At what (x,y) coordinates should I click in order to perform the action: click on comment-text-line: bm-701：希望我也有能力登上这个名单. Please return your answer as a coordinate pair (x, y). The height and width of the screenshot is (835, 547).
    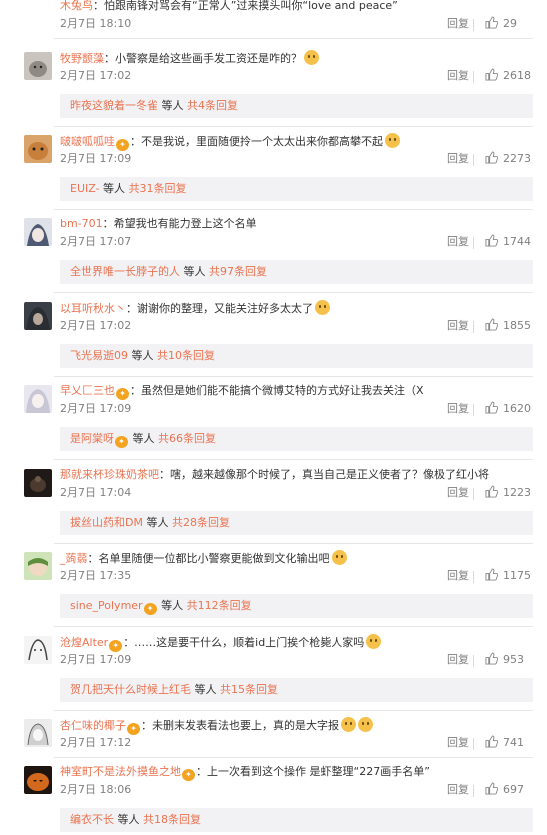
    Looking at the image, I should click on (288, 224).